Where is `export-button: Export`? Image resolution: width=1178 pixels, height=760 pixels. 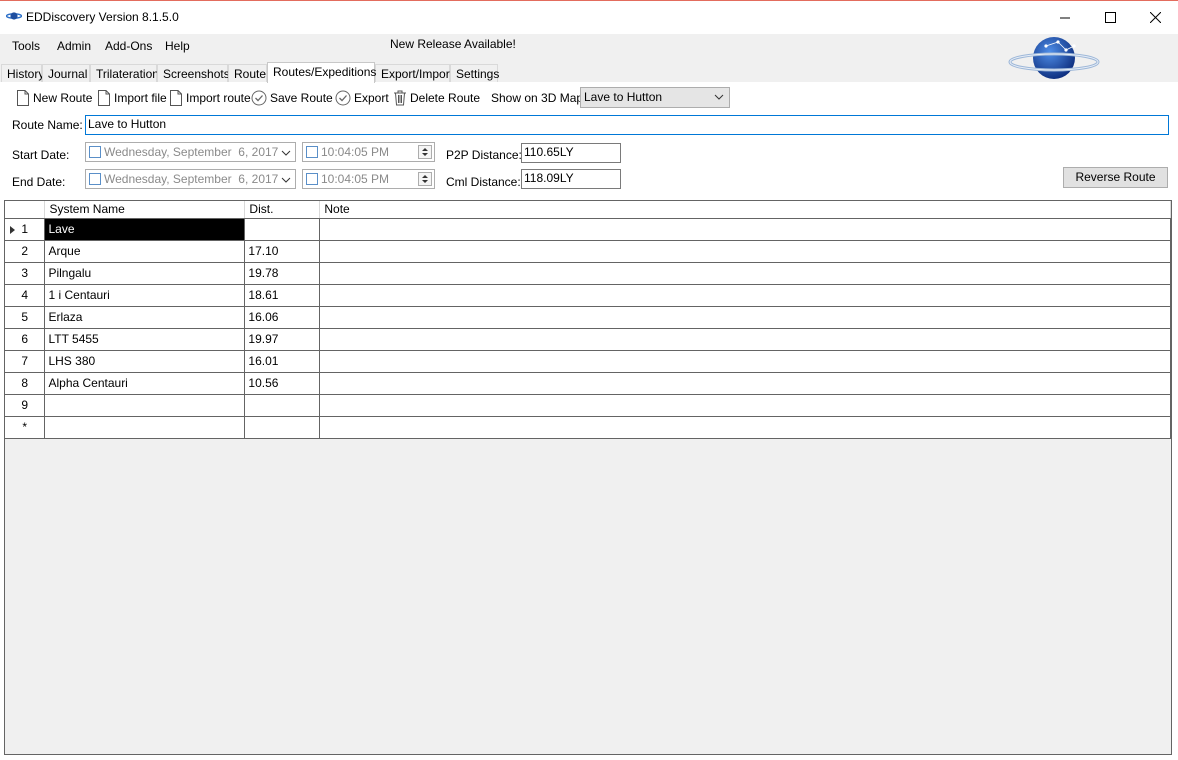
export-button: Export is located at coordinates (362, 98).